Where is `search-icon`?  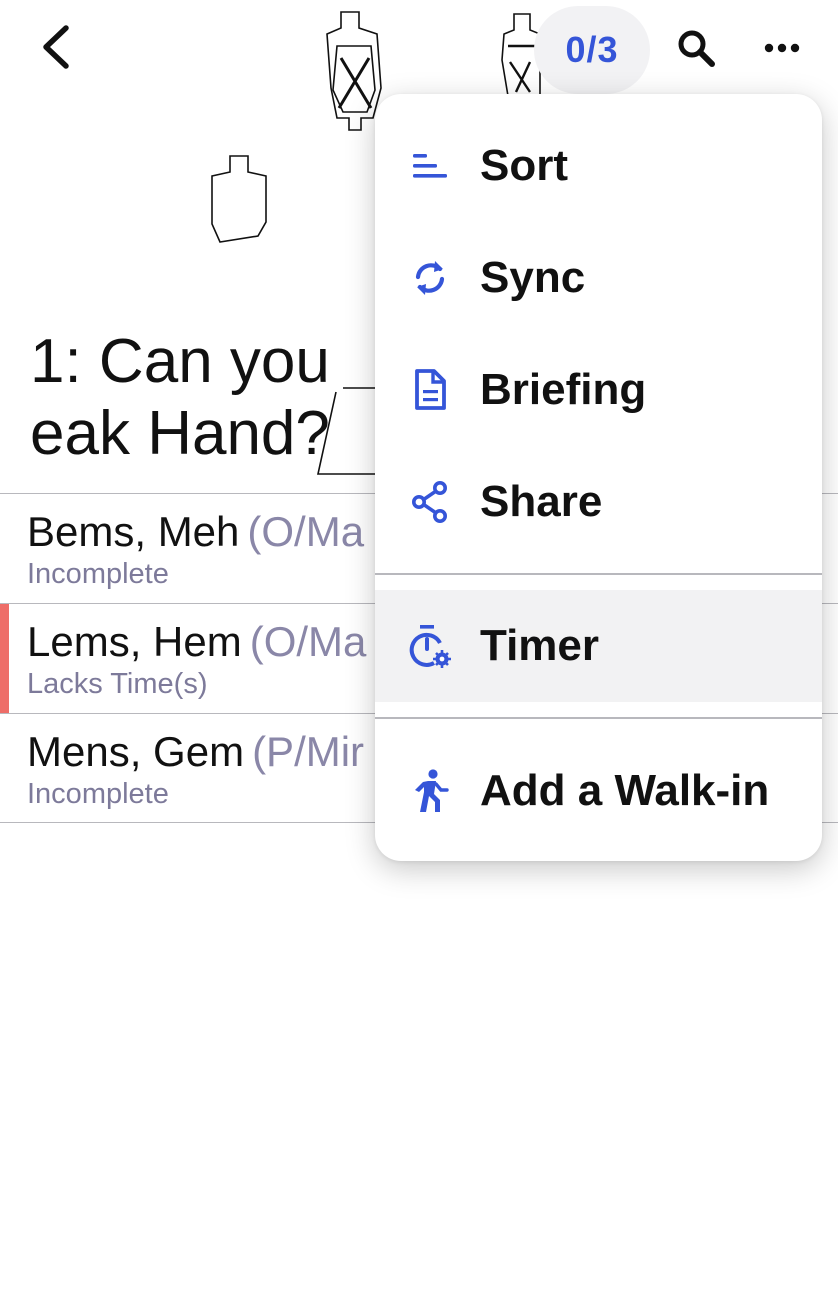 search-icon is located at coordinates (696, 50).